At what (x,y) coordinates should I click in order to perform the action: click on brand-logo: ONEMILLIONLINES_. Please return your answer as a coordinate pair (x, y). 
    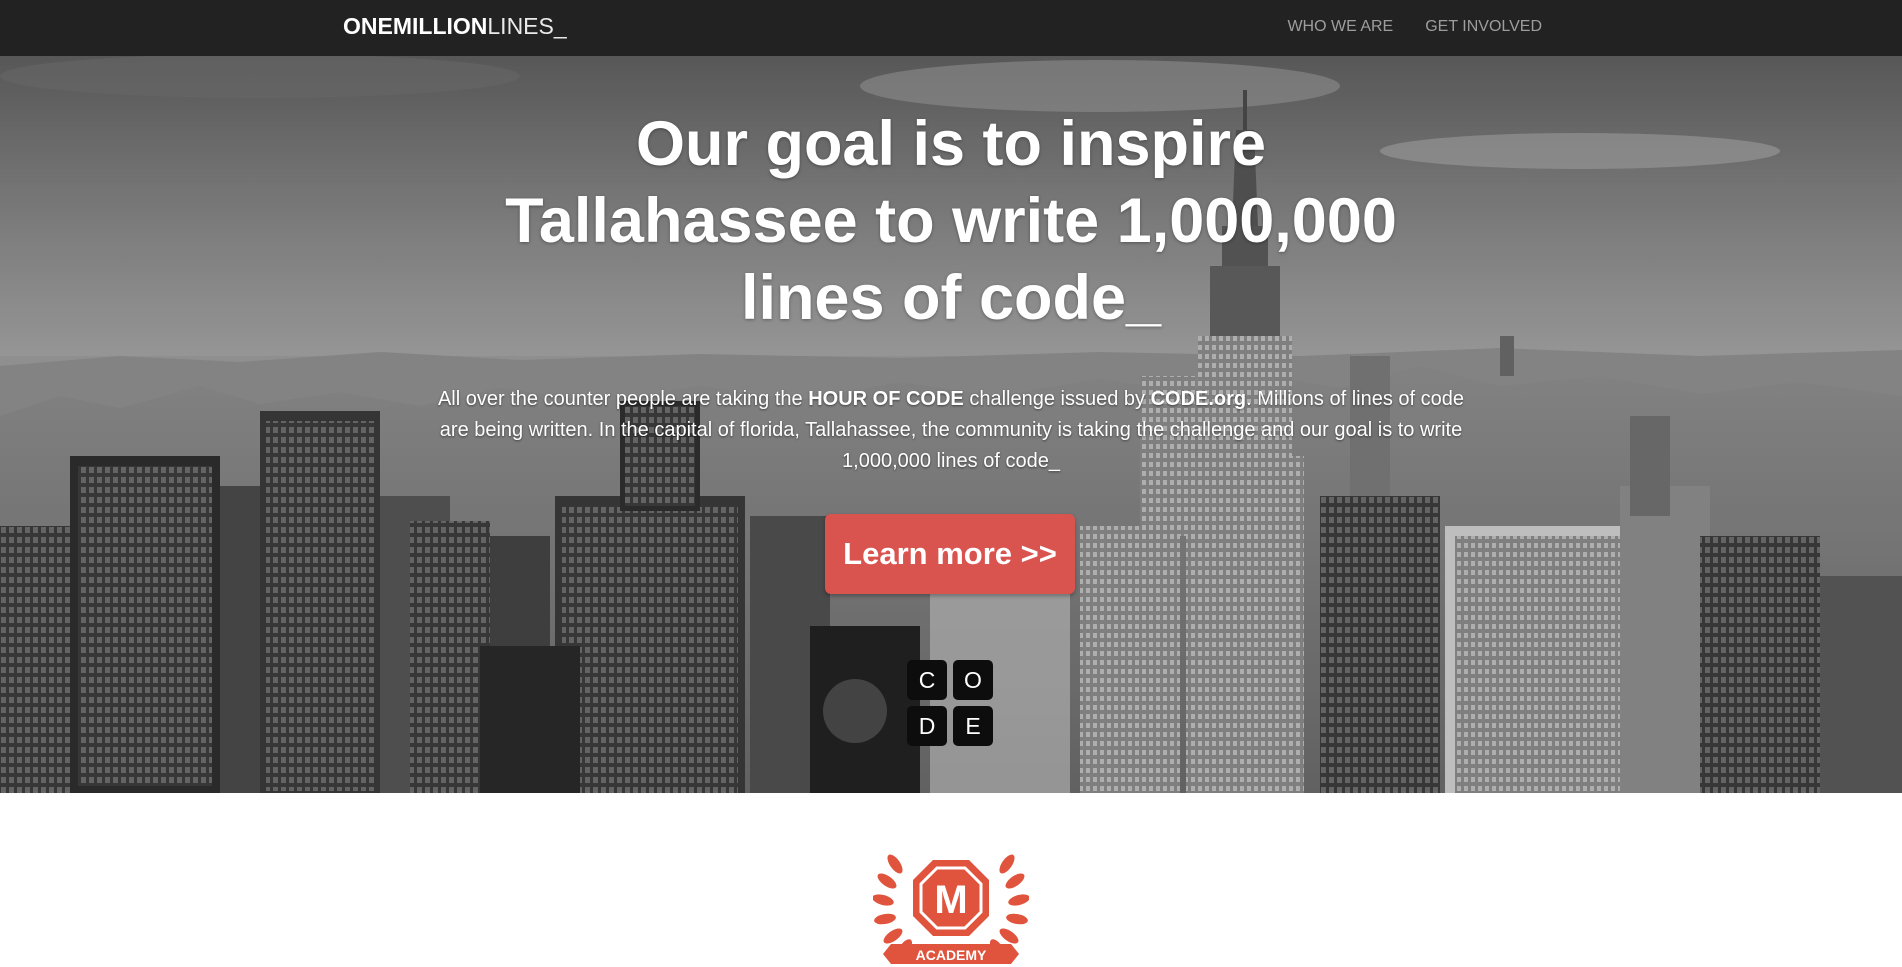
    Looking at the image, I should click on (455, 26).